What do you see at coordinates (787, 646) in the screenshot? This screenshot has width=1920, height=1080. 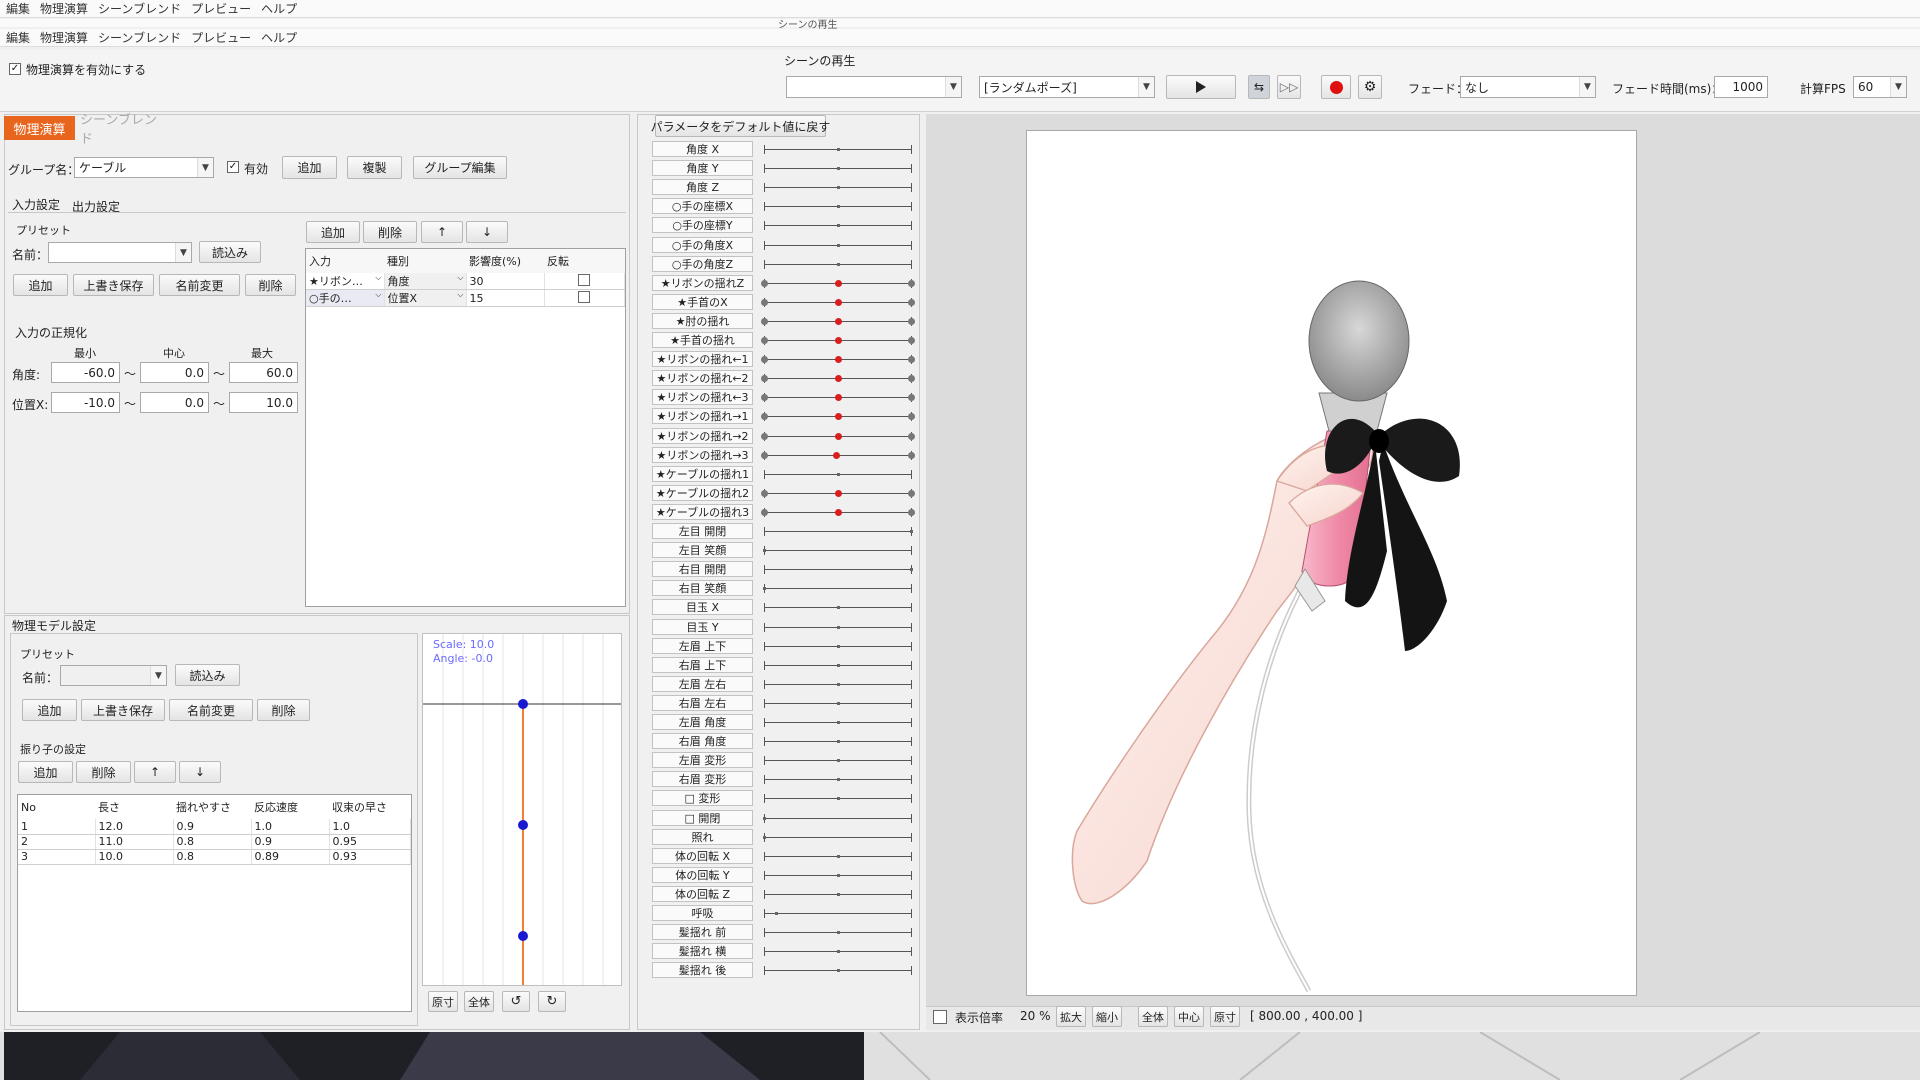 I see `parameter-row: 左眉 上下` at bounding box center [787, 646].